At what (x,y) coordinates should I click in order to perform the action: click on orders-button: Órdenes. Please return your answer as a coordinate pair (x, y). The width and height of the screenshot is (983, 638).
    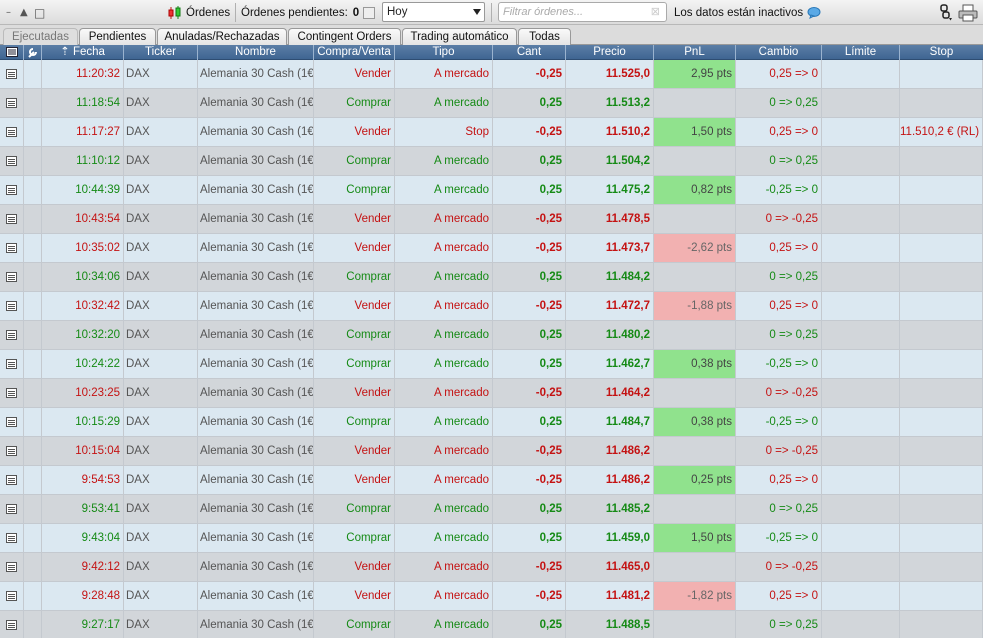
    Looking at the image, I should click on (198, 12).